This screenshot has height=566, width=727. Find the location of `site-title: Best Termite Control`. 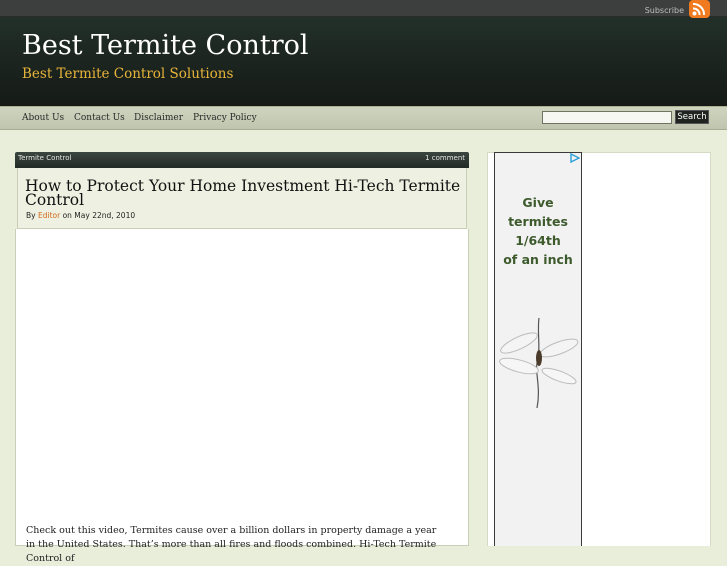

site-title: Best Termite Control is located at coordinates (165, 45).